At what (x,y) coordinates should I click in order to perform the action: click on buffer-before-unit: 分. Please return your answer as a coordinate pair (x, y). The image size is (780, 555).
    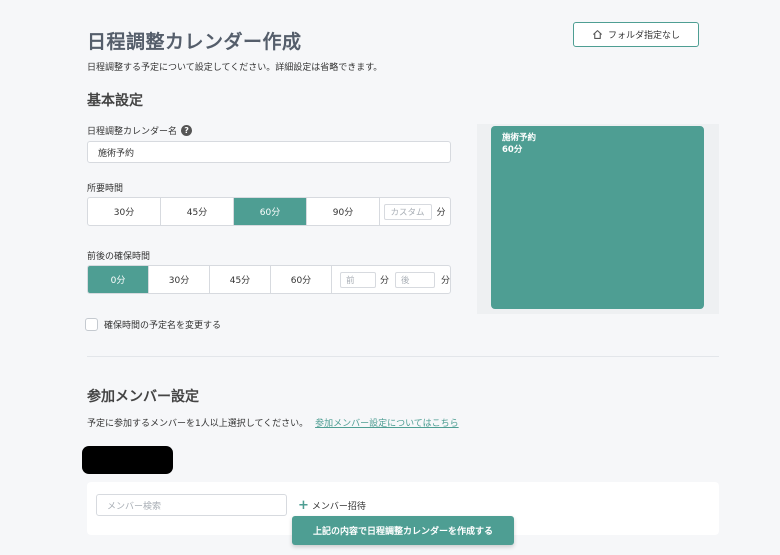
    Looking at the image, I should click on (384, 281).